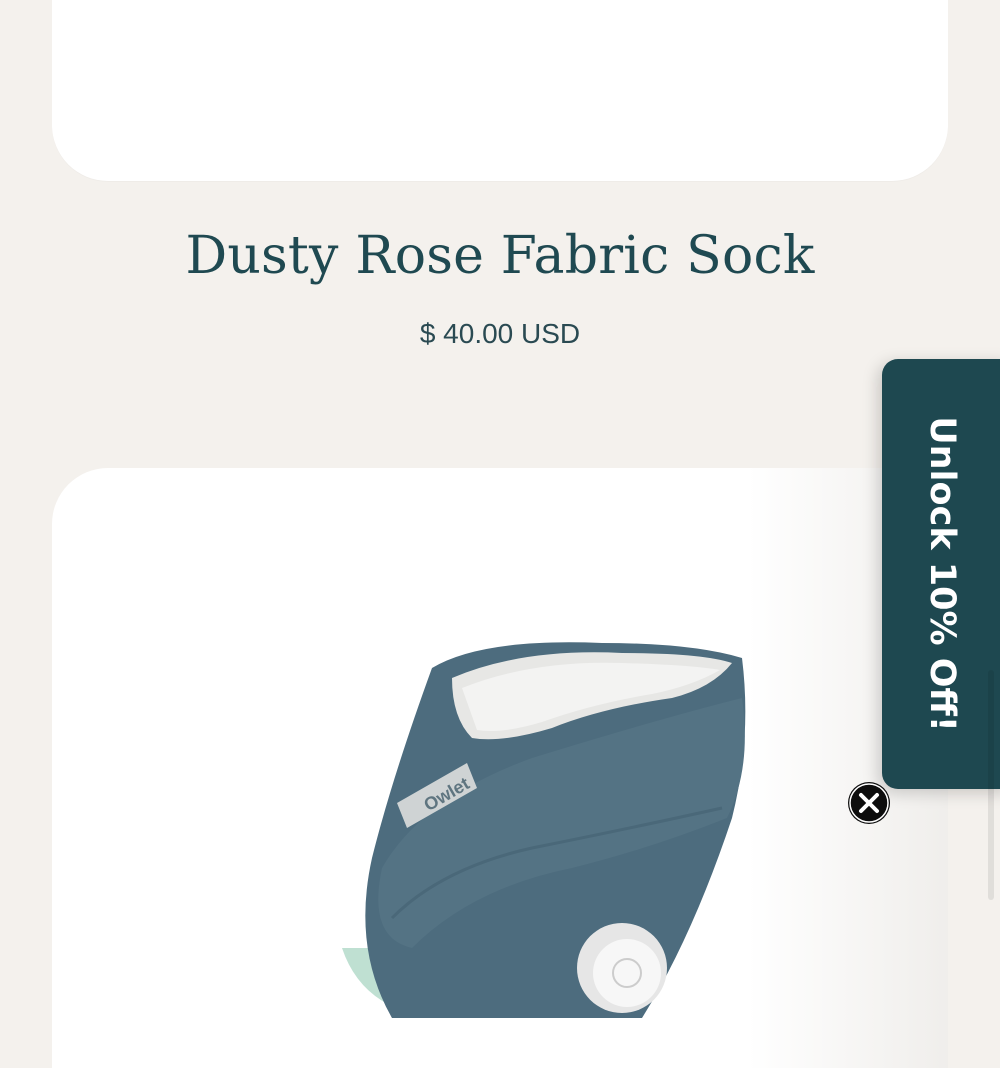 Image resolution: width=1000 pixels, height=1068 pixels. What do you see at coordinates (500, 256) in the screenshot?
I see `product-title: Dusty Rose Fabric Sock` at bounding box center [500, 256].